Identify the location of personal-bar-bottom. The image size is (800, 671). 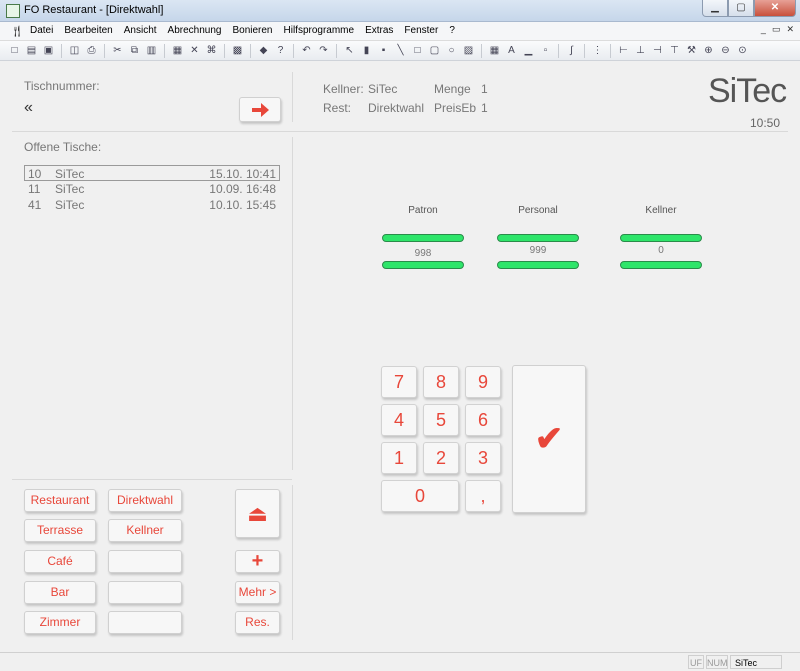
(538, 265).